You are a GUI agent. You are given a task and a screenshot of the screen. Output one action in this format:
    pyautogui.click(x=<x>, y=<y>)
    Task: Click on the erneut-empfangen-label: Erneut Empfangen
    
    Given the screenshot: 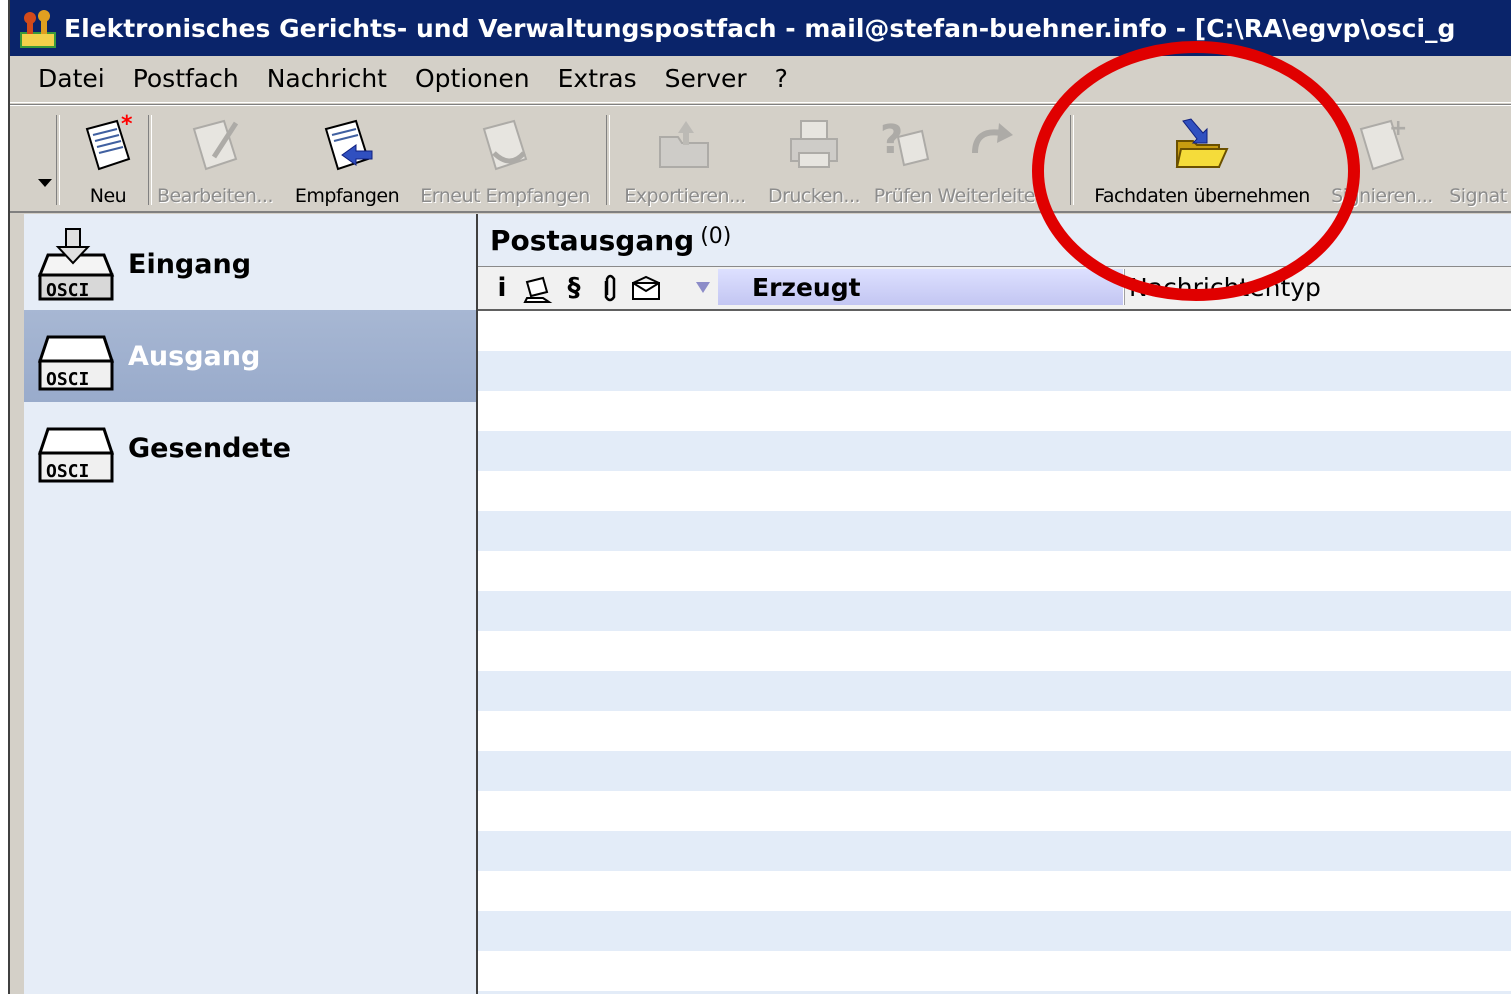 What is the action you would take?
    pyautogui.click(x=505, y=196)
    